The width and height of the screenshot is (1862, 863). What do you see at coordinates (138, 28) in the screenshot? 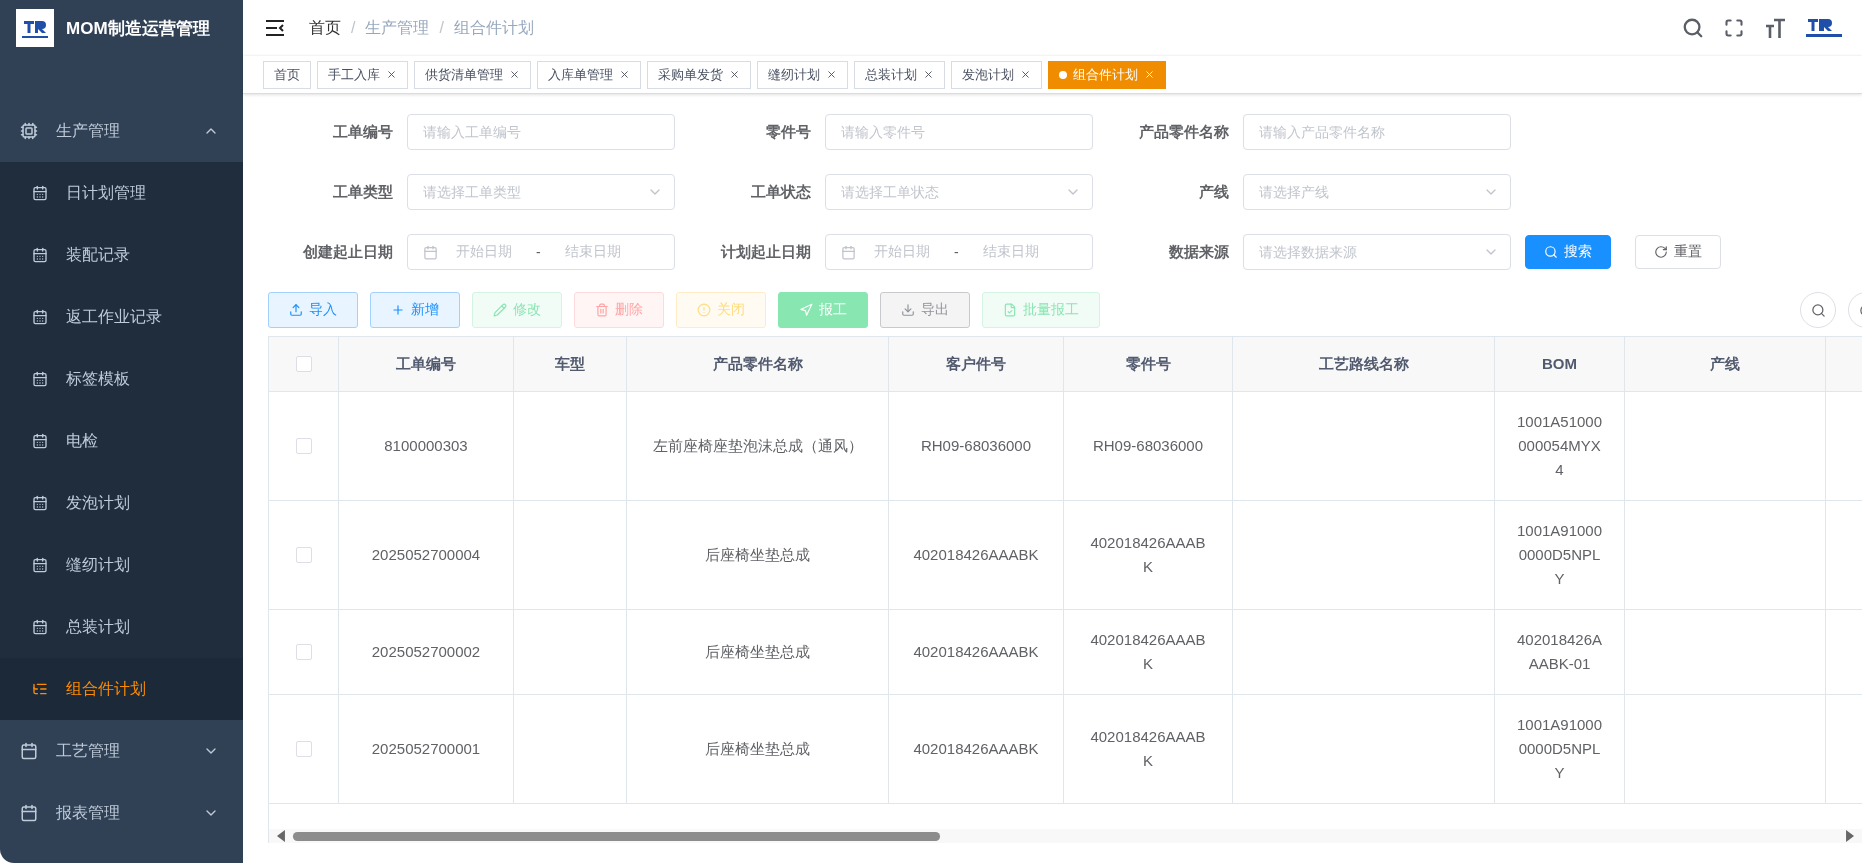
I see `app-title: MOM制造运营管理` at bounding box center [138, 28].